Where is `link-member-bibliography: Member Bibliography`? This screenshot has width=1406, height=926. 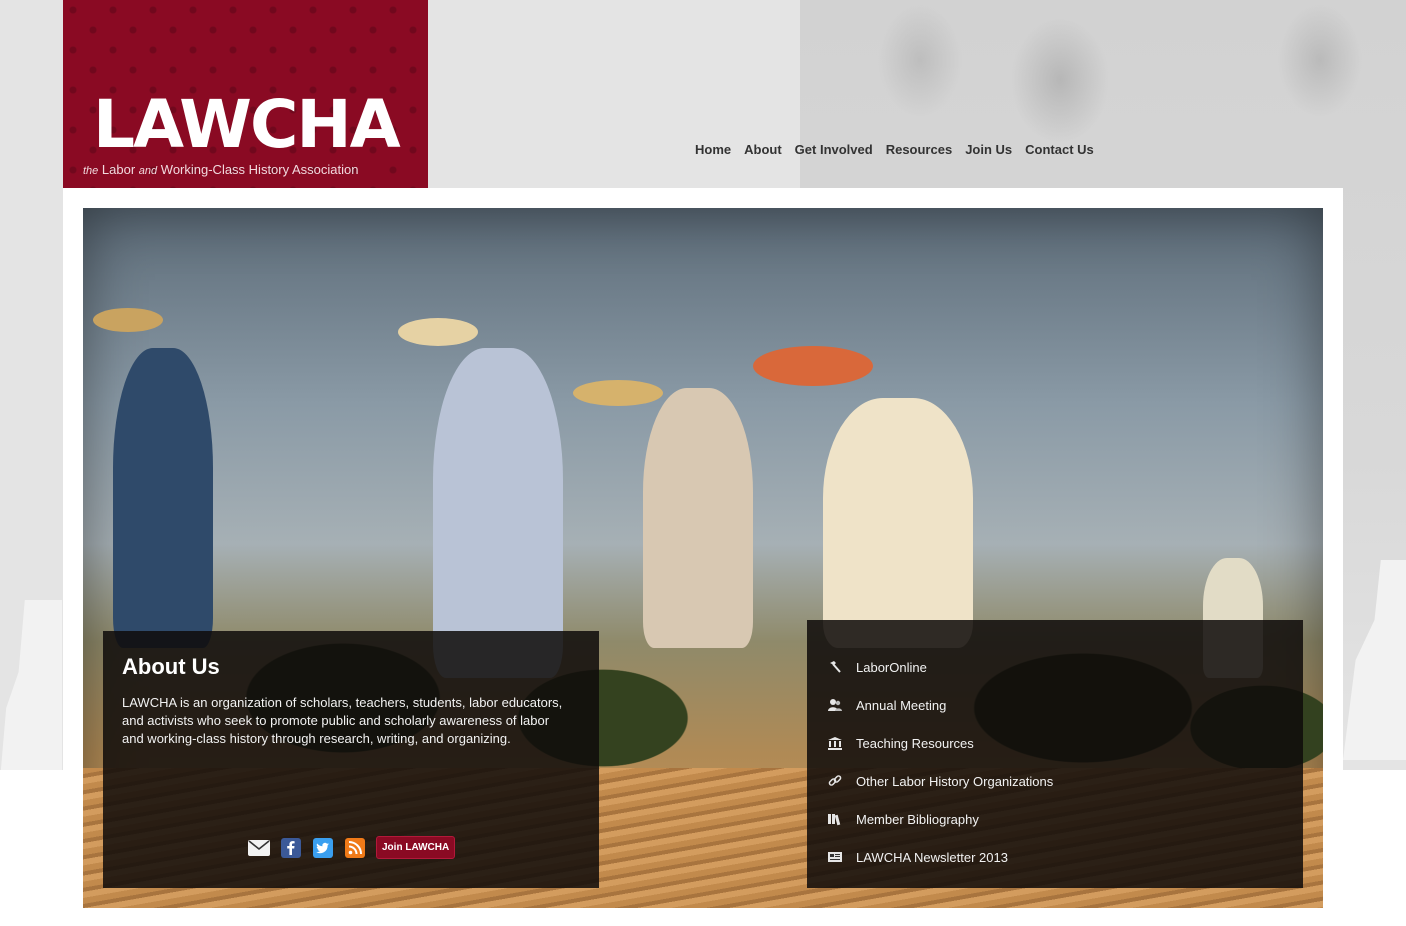
link-member-bibliography: Member Bibliography is located at coordinates (939, 819).